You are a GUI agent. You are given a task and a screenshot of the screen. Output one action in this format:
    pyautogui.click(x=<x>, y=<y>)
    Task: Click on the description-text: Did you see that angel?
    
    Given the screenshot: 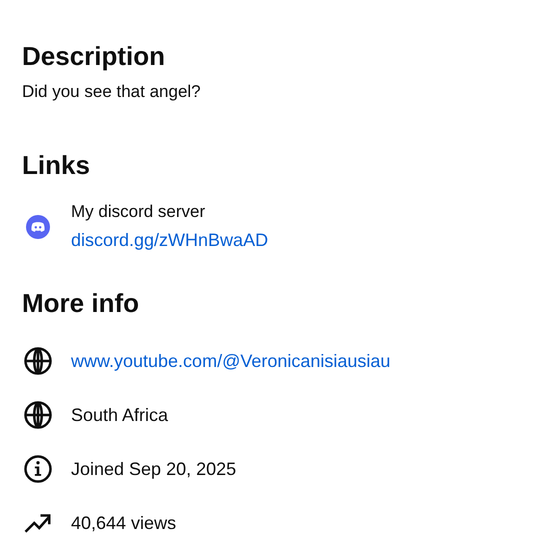 What is the action you would take?
    pyautogui.click(x=112, y=92)
    